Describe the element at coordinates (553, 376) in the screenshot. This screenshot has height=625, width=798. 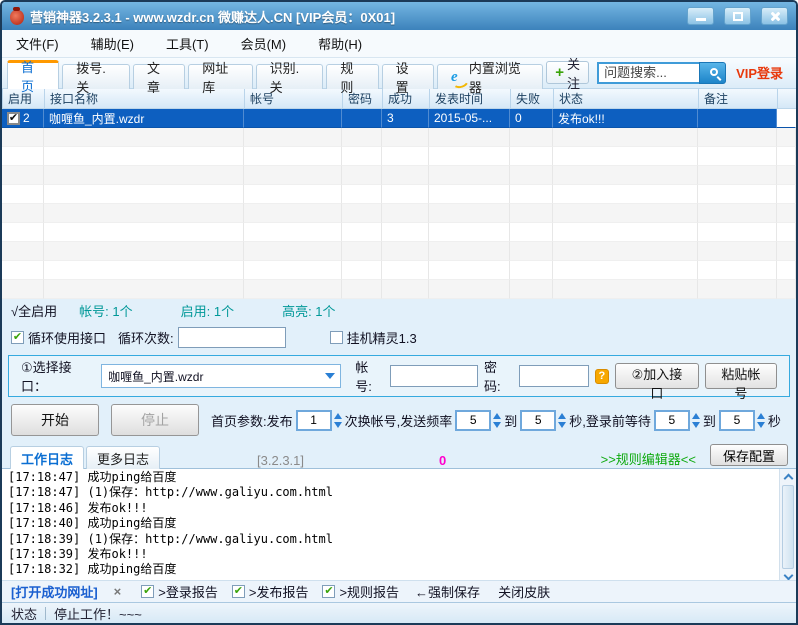
I see `password-input` at that location.